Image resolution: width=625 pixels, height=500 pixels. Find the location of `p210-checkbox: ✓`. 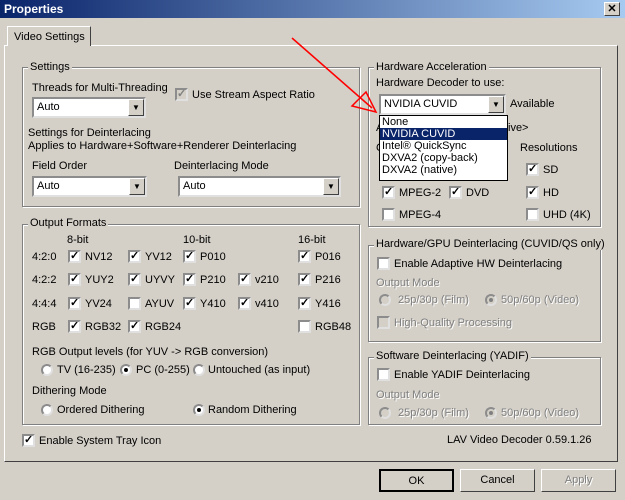

p210-checkbox: ✓ is located at coordinates (189, 279).